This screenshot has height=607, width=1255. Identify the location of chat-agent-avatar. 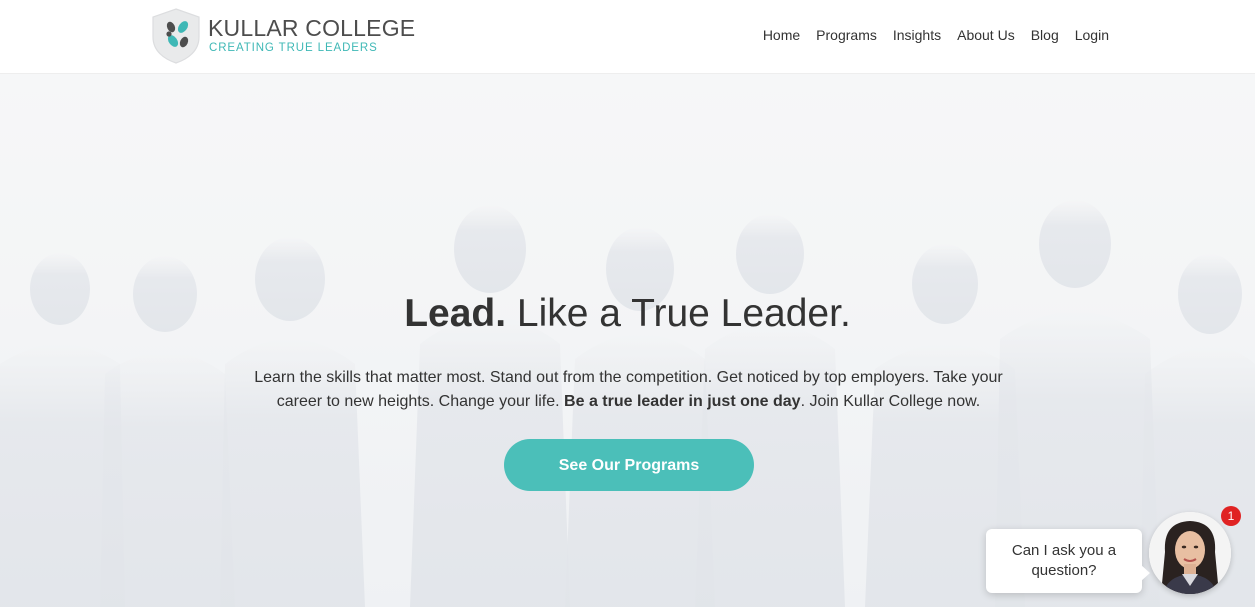
(1190, 553).